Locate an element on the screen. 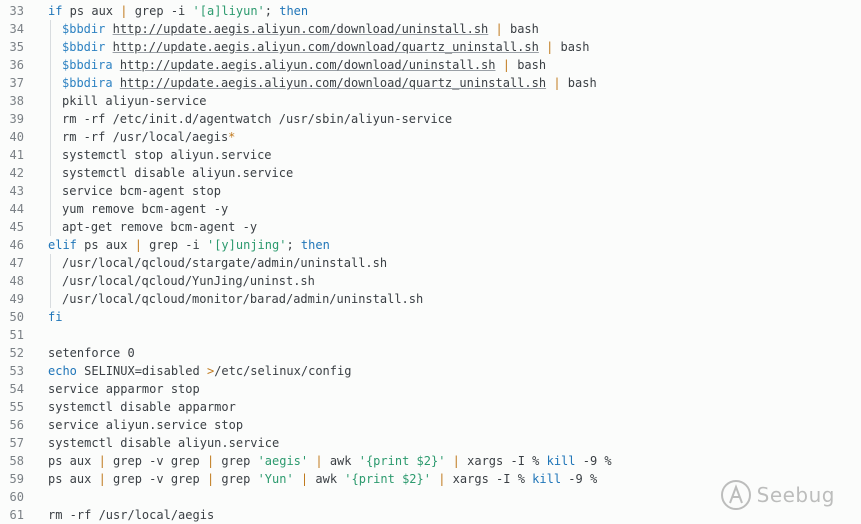  line-code: service aliyun.service stop is located at coordinates (145, 425).